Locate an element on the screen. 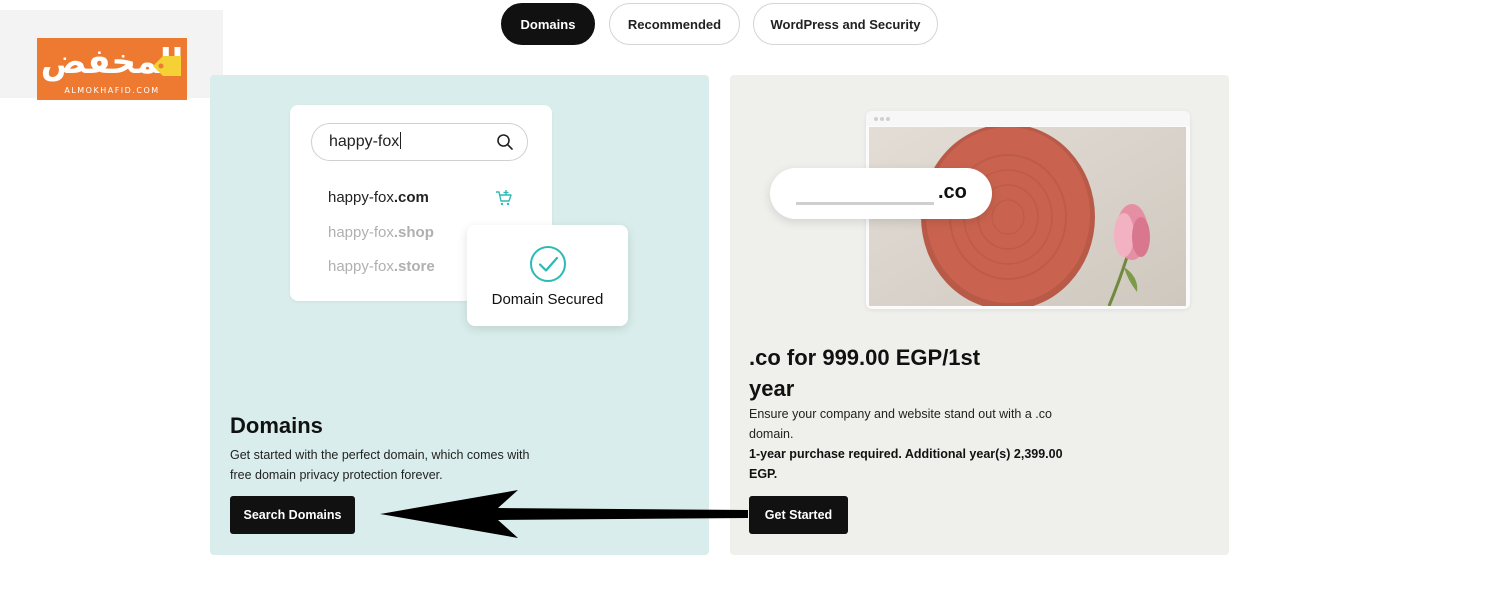  get-started-button: Get Started is located at coordinates (798, 515).